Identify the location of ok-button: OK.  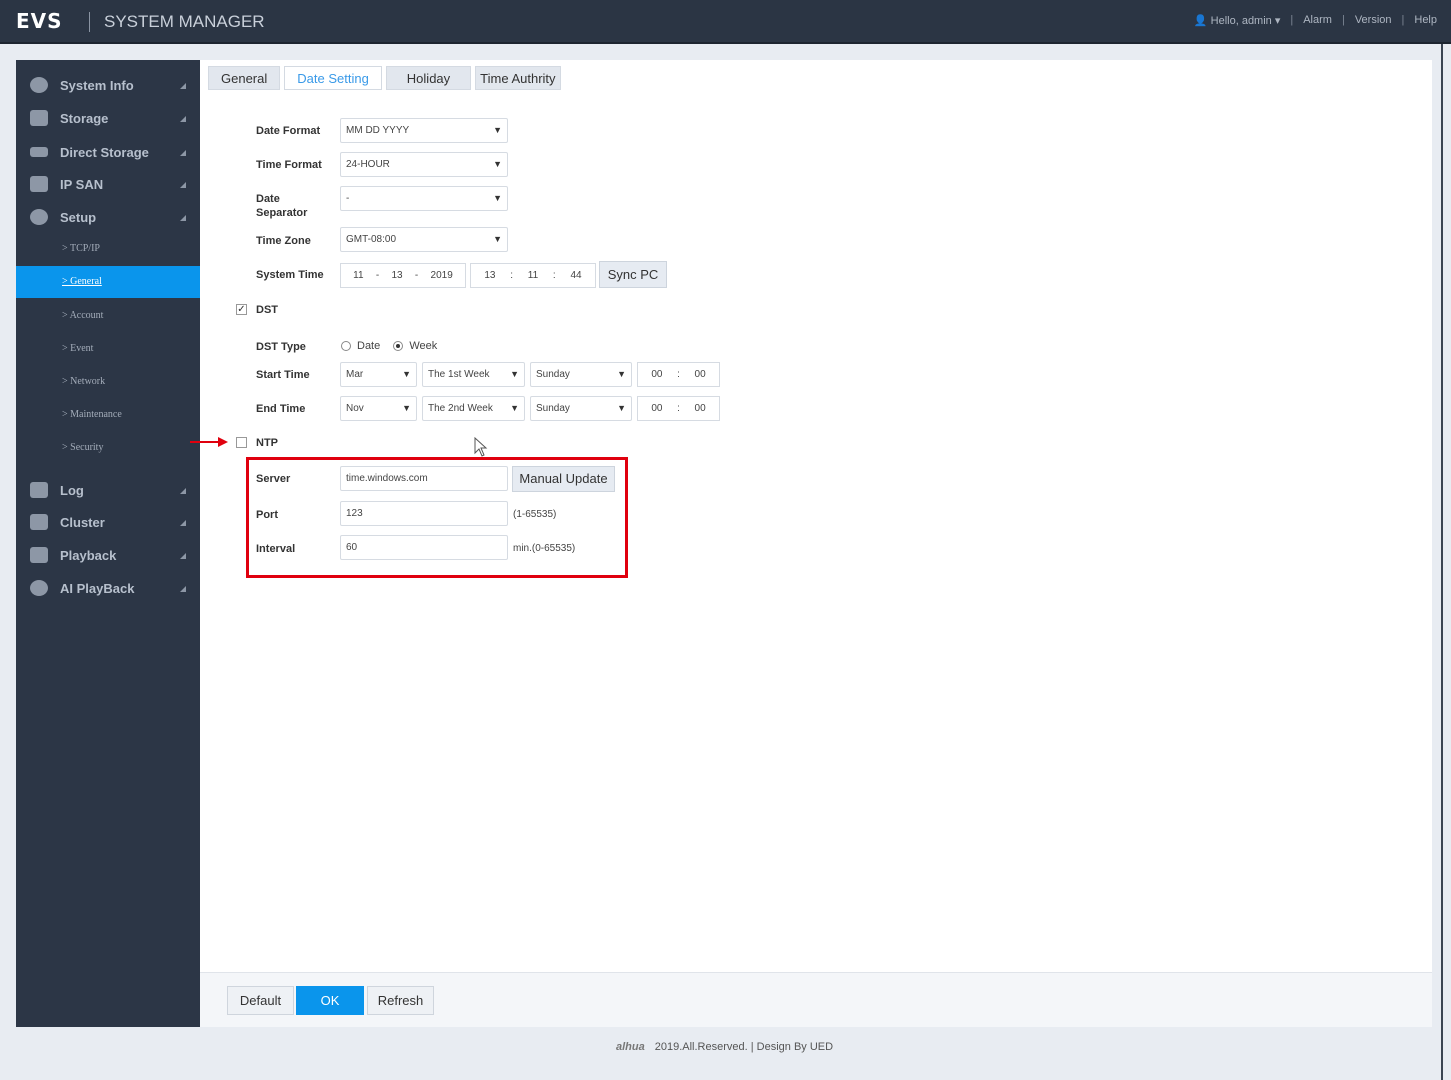
(330, 1000).